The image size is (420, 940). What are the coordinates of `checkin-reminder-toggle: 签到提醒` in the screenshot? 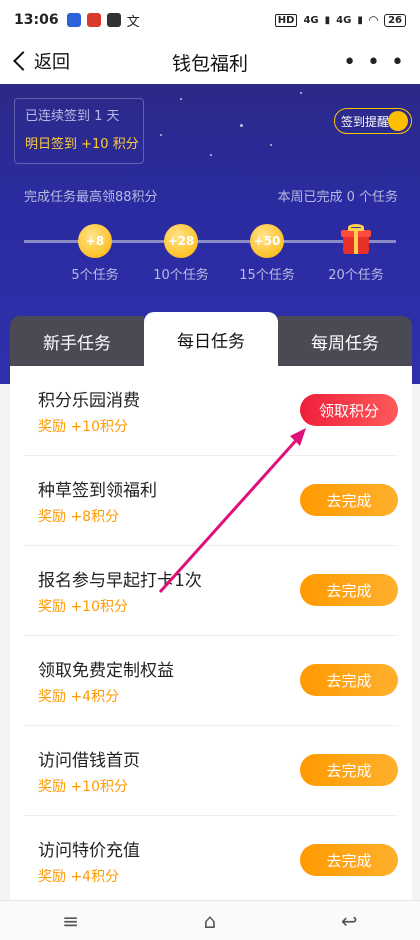 It's located at (373, 121).